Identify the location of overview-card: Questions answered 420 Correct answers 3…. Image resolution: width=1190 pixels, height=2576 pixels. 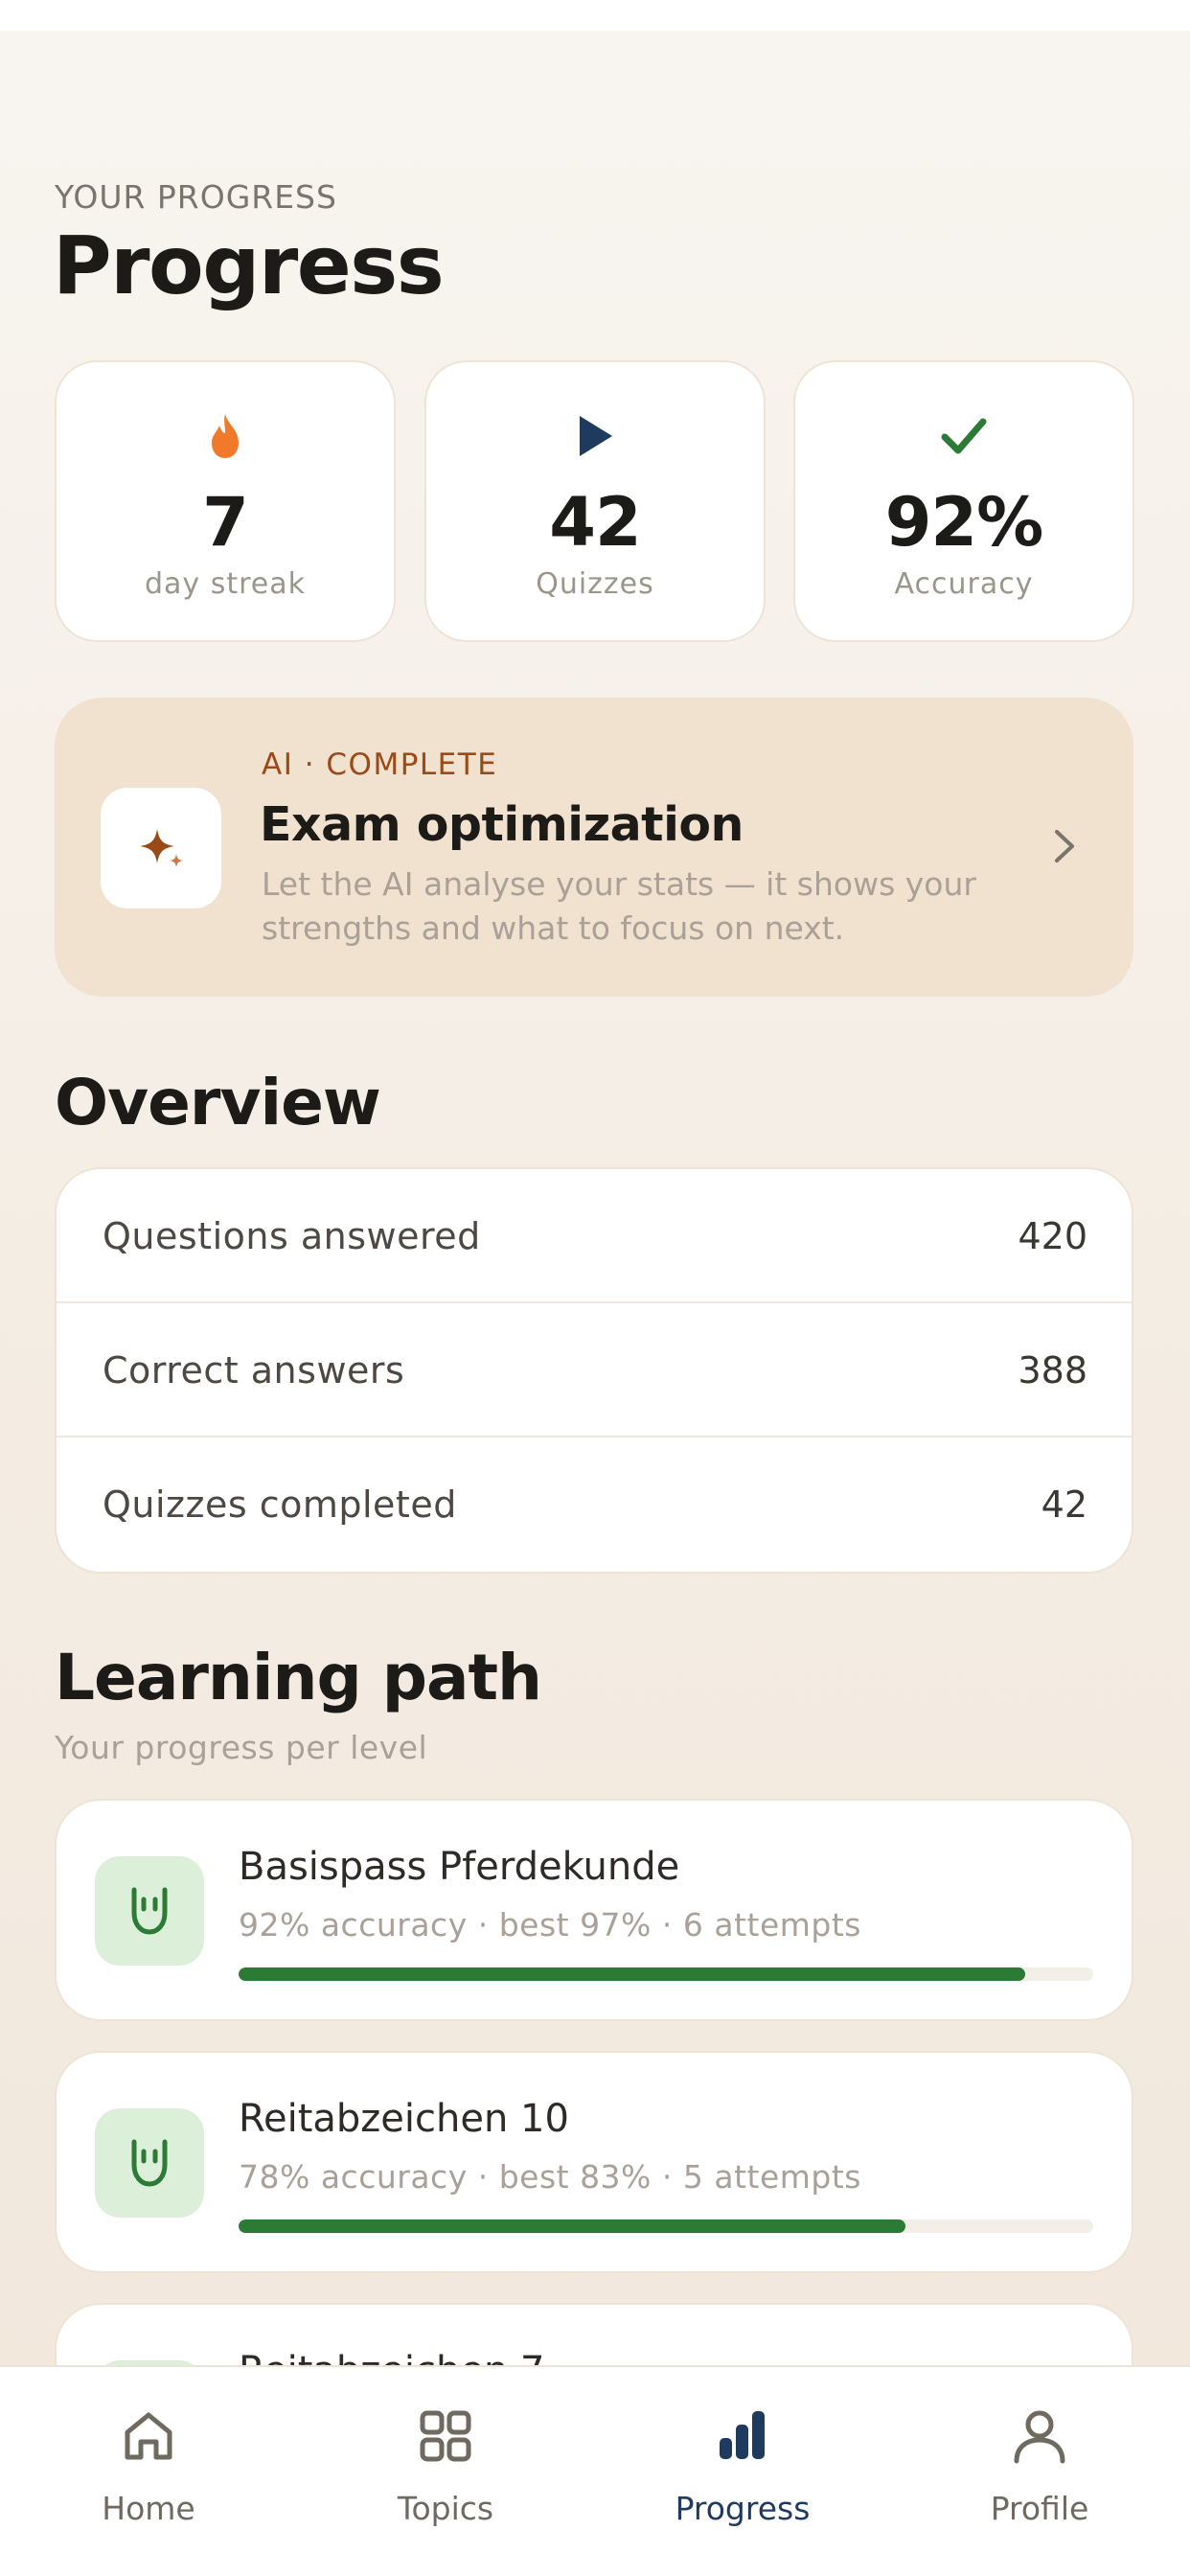
(594, 1370).